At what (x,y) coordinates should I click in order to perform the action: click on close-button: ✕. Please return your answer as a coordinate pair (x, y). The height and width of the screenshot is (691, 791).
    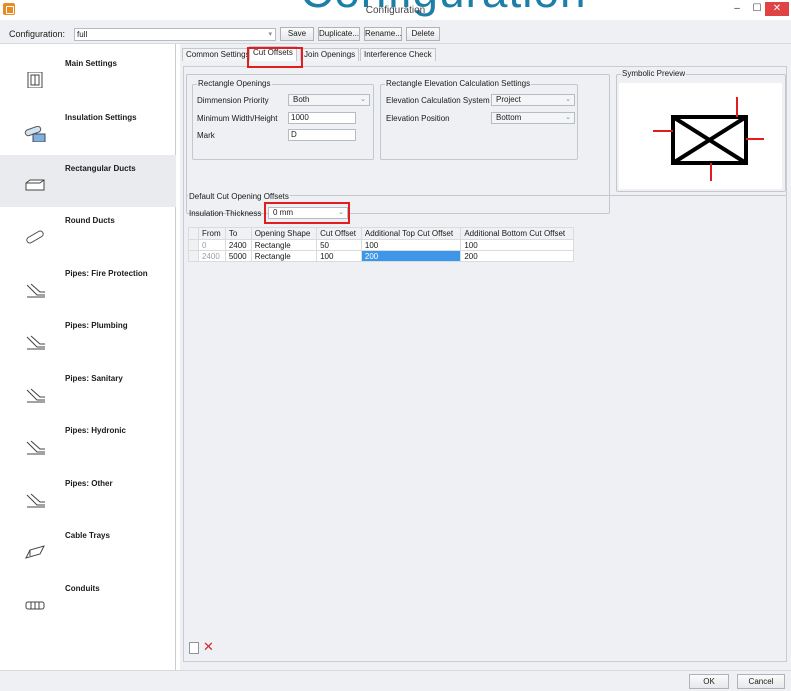
    Looking at the image, I should click on (777, 9).